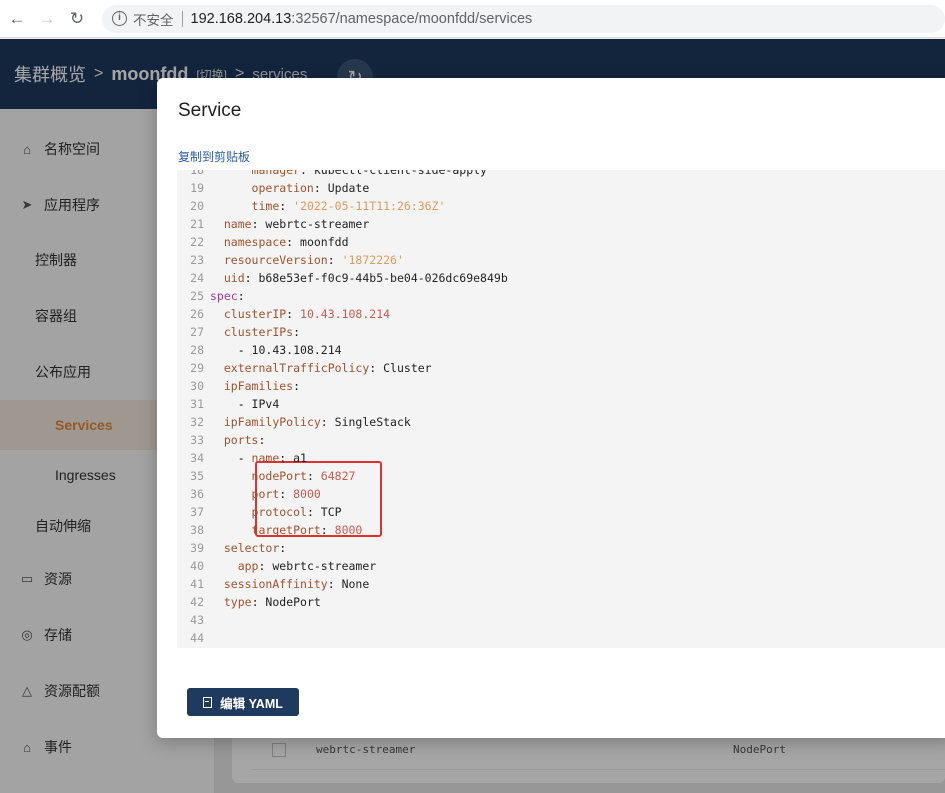  I want to click on yaml-value: kubectl-client-side-apply, so click(400, 173).